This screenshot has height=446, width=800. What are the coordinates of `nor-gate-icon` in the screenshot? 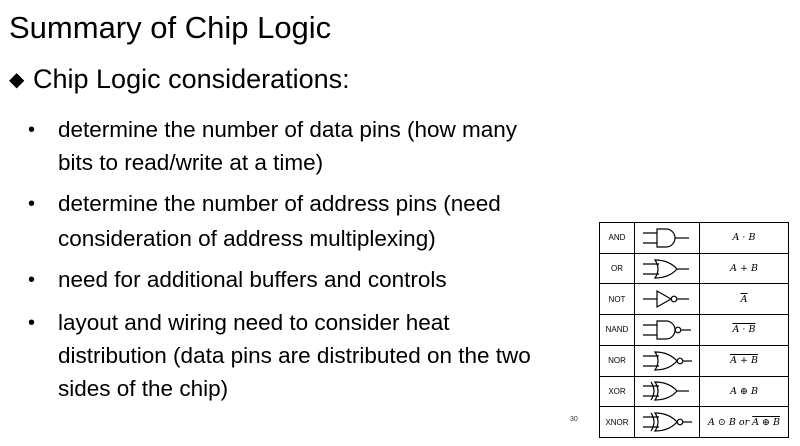 It's located at (667, 361).